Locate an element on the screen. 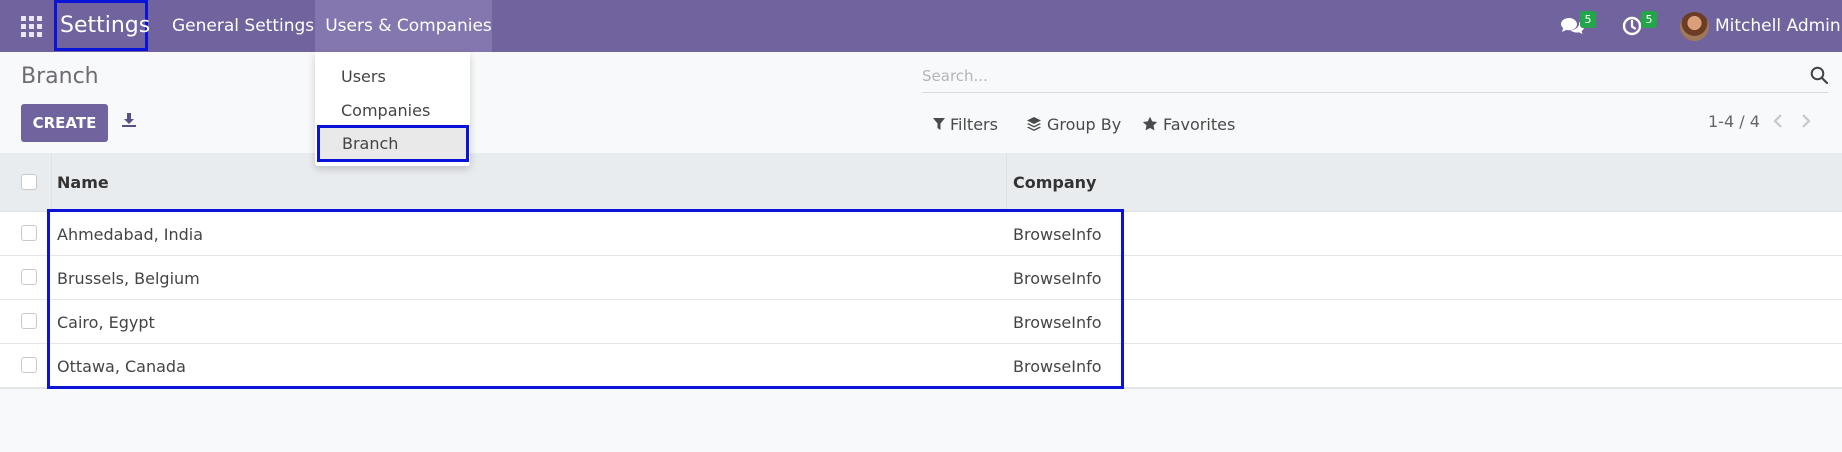  favorites-label: Favorites is located at coordinates (1199, 124).